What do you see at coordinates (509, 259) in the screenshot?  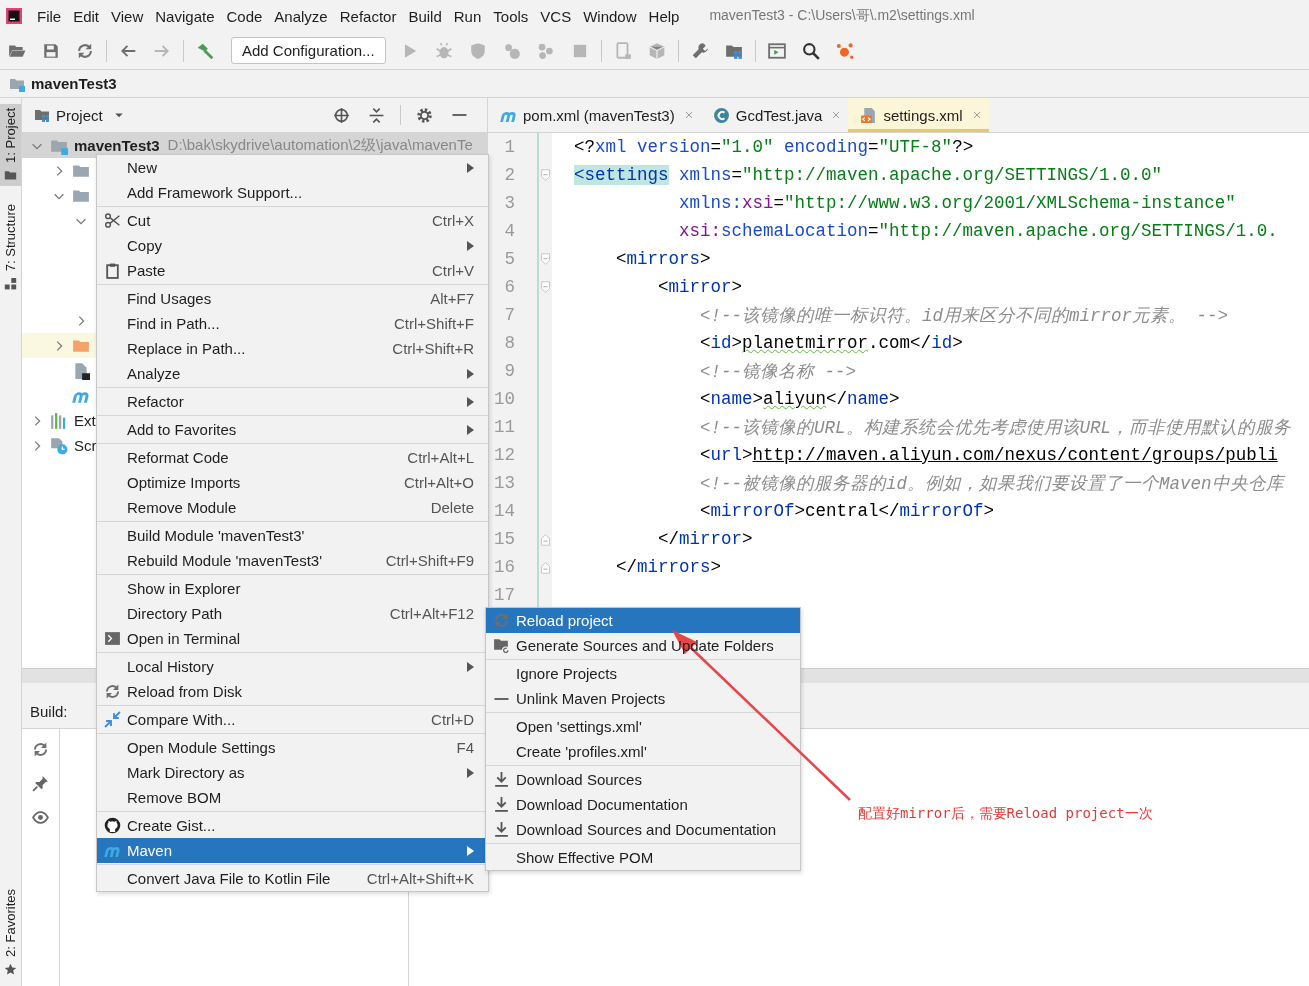 I see `line-number: 5` at bounding box center [509, 259].